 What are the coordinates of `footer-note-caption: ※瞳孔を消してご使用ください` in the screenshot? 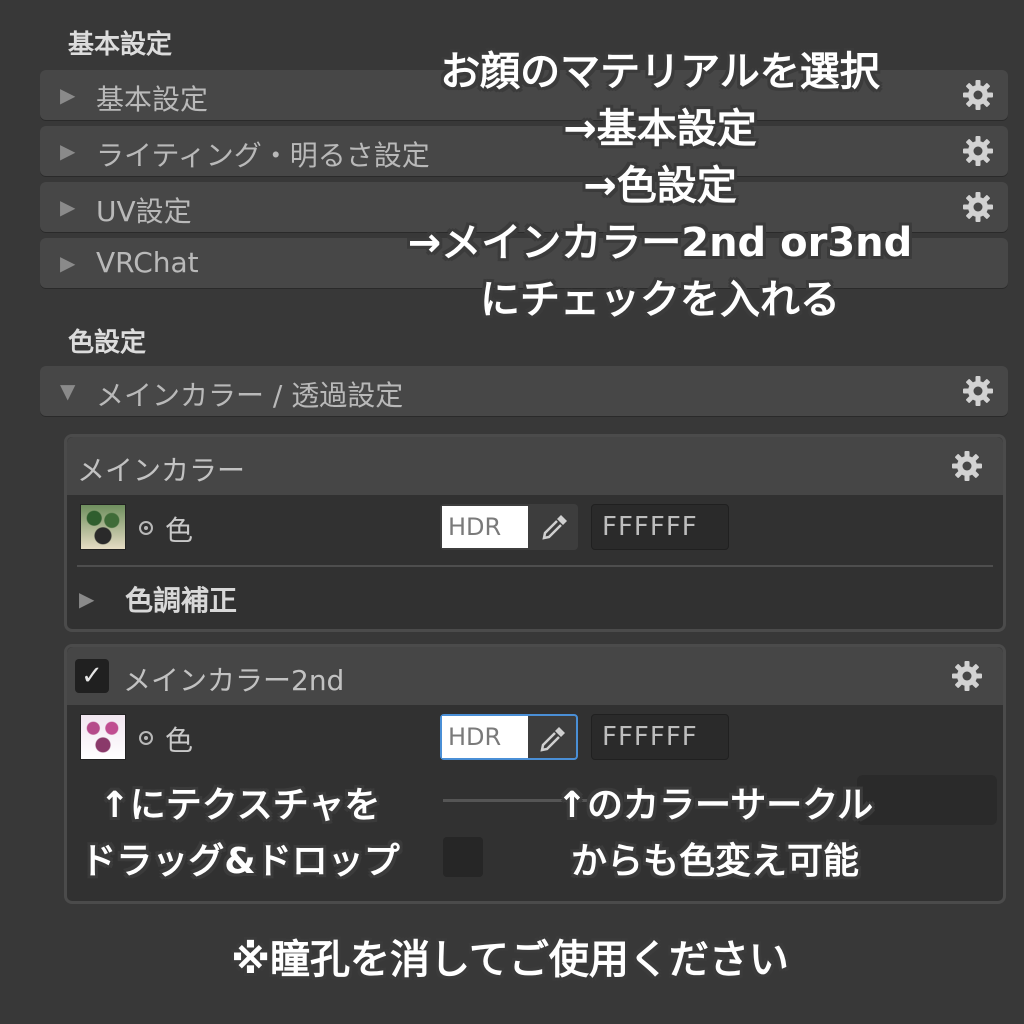 It's located at (510, 960).